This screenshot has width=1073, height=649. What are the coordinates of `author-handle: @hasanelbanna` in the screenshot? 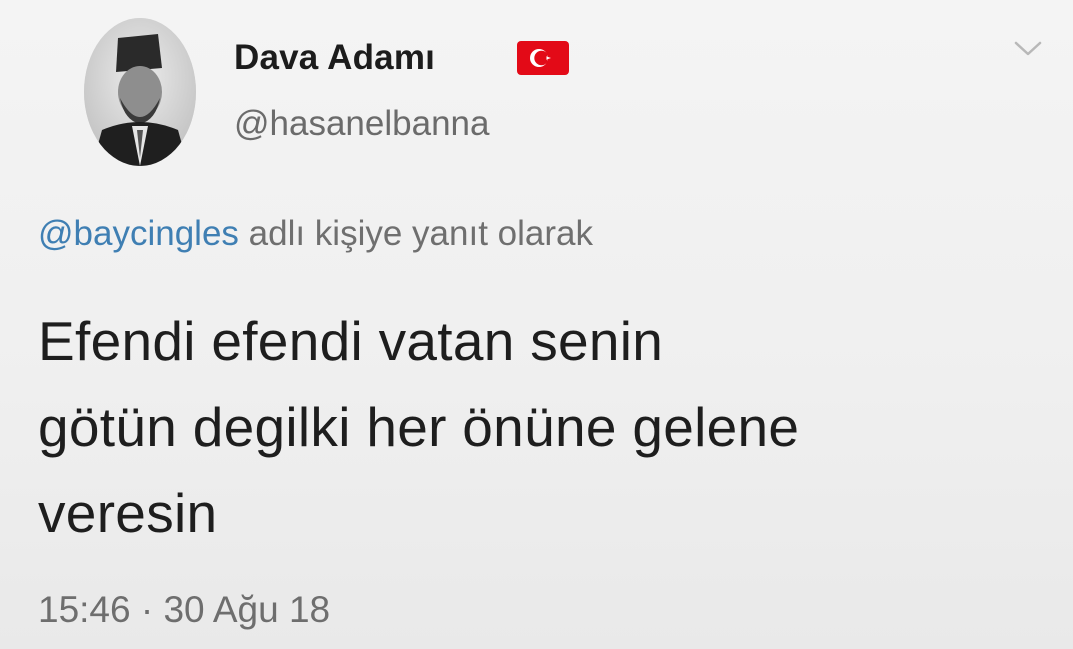 It's located at (361, 124).